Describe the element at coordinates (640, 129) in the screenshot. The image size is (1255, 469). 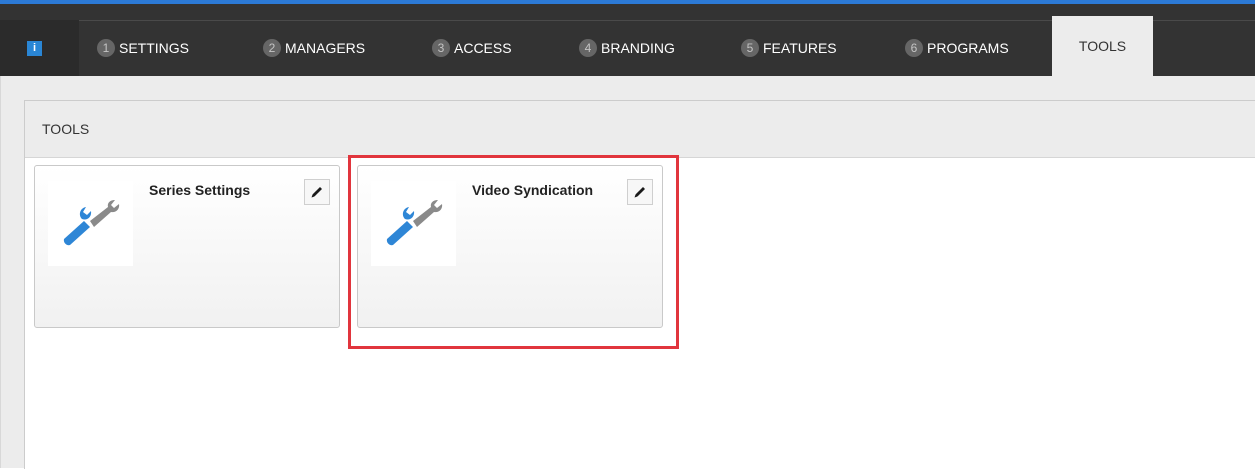
I see `panel-header: TOOLS` at that location.